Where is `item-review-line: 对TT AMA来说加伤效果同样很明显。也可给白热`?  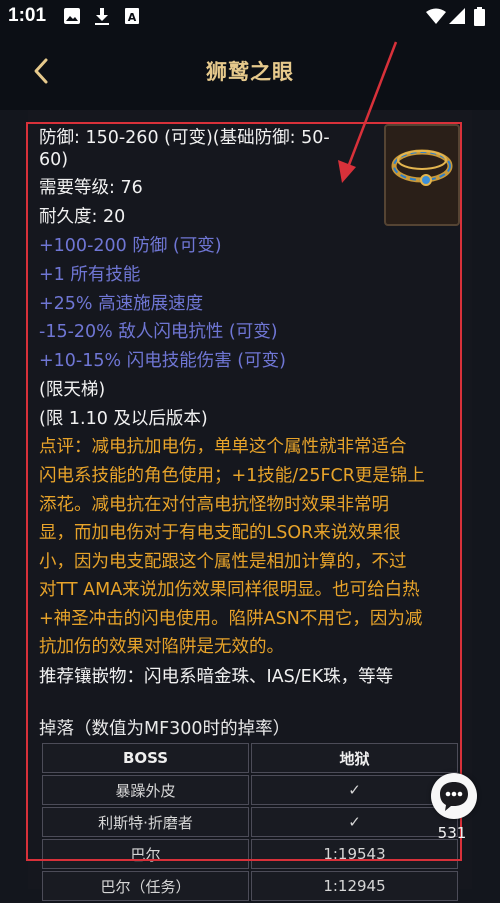 item-review-line: 对TT AMA来说加伤效果同样很明显。也可给白热 is located at coordinates (229, 590).